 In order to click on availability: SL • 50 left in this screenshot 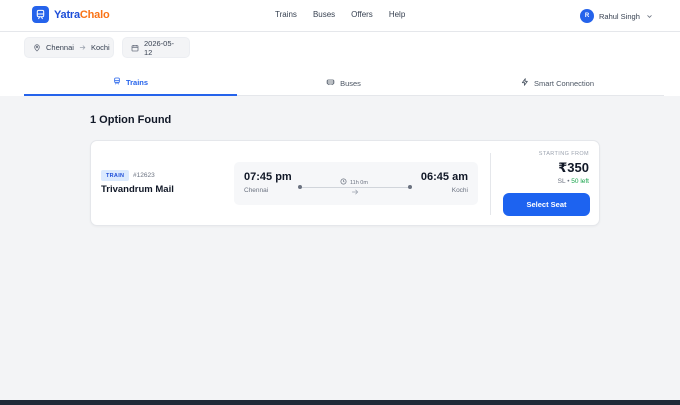, I will do `click(573, 181)`.